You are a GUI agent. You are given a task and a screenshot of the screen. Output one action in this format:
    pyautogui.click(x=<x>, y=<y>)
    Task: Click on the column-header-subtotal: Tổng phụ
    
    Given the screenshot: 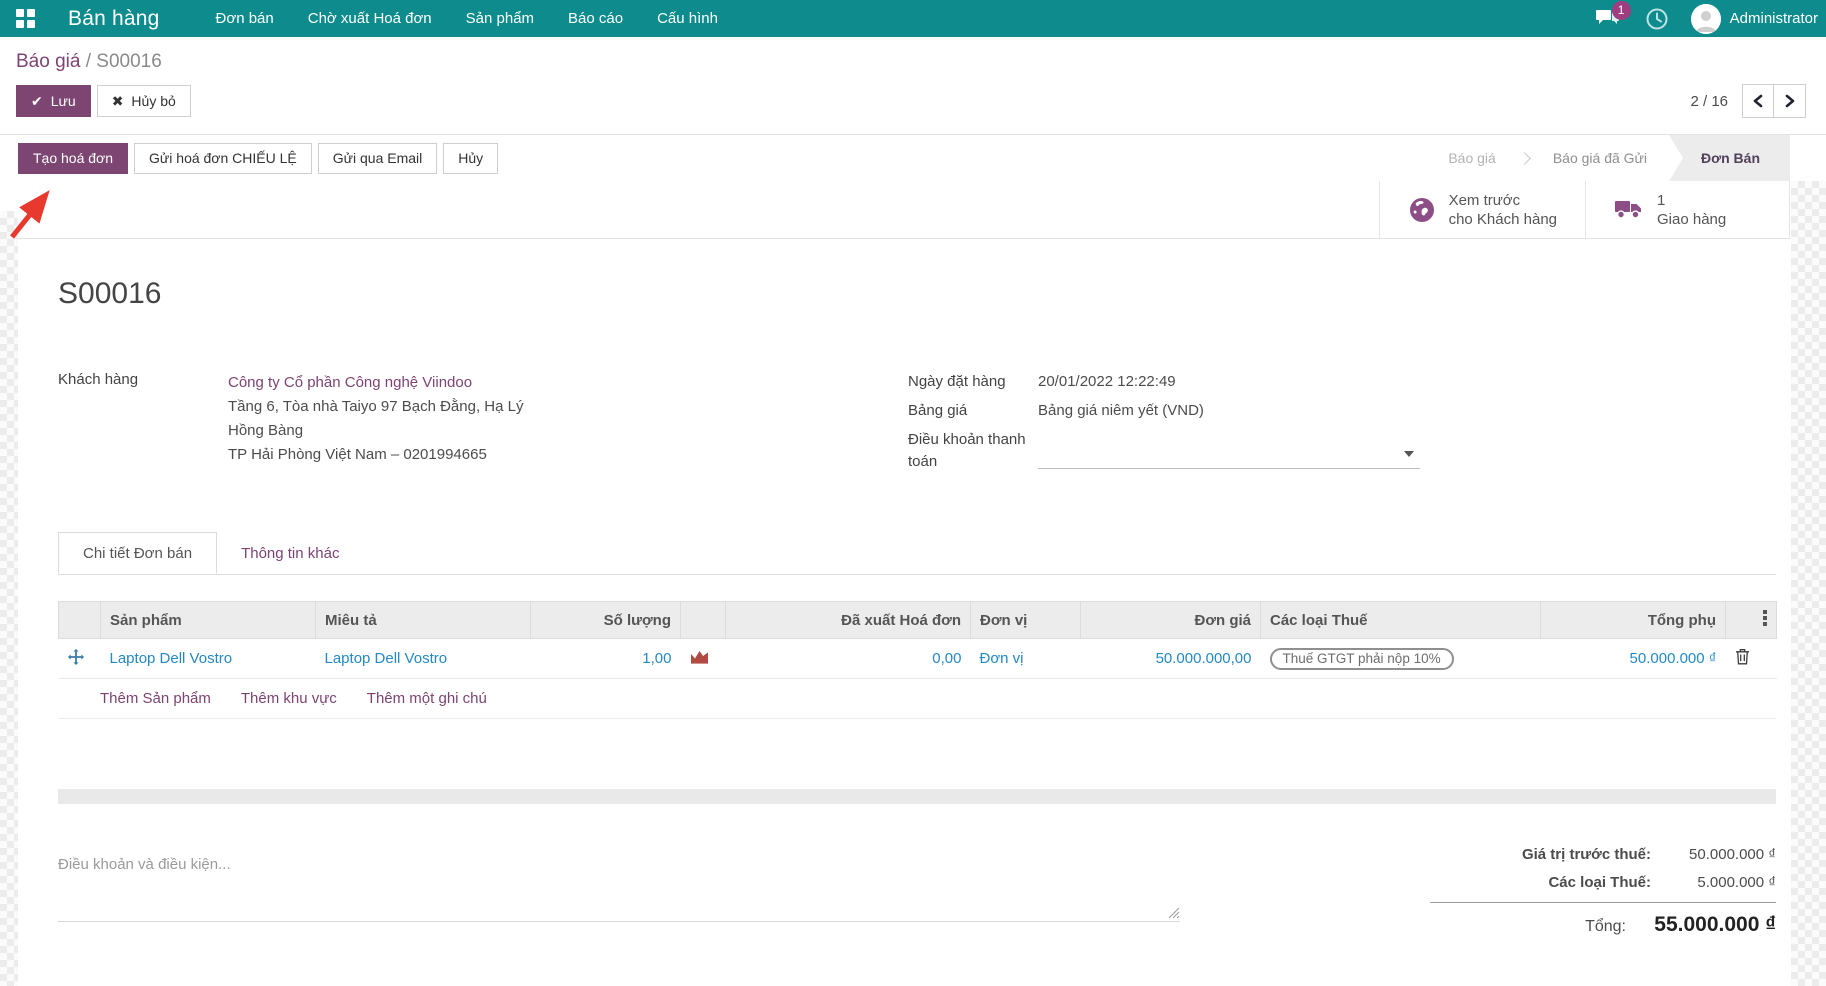 What is the action you would take?
    pyautogui.click(x=1633, y=620)
    